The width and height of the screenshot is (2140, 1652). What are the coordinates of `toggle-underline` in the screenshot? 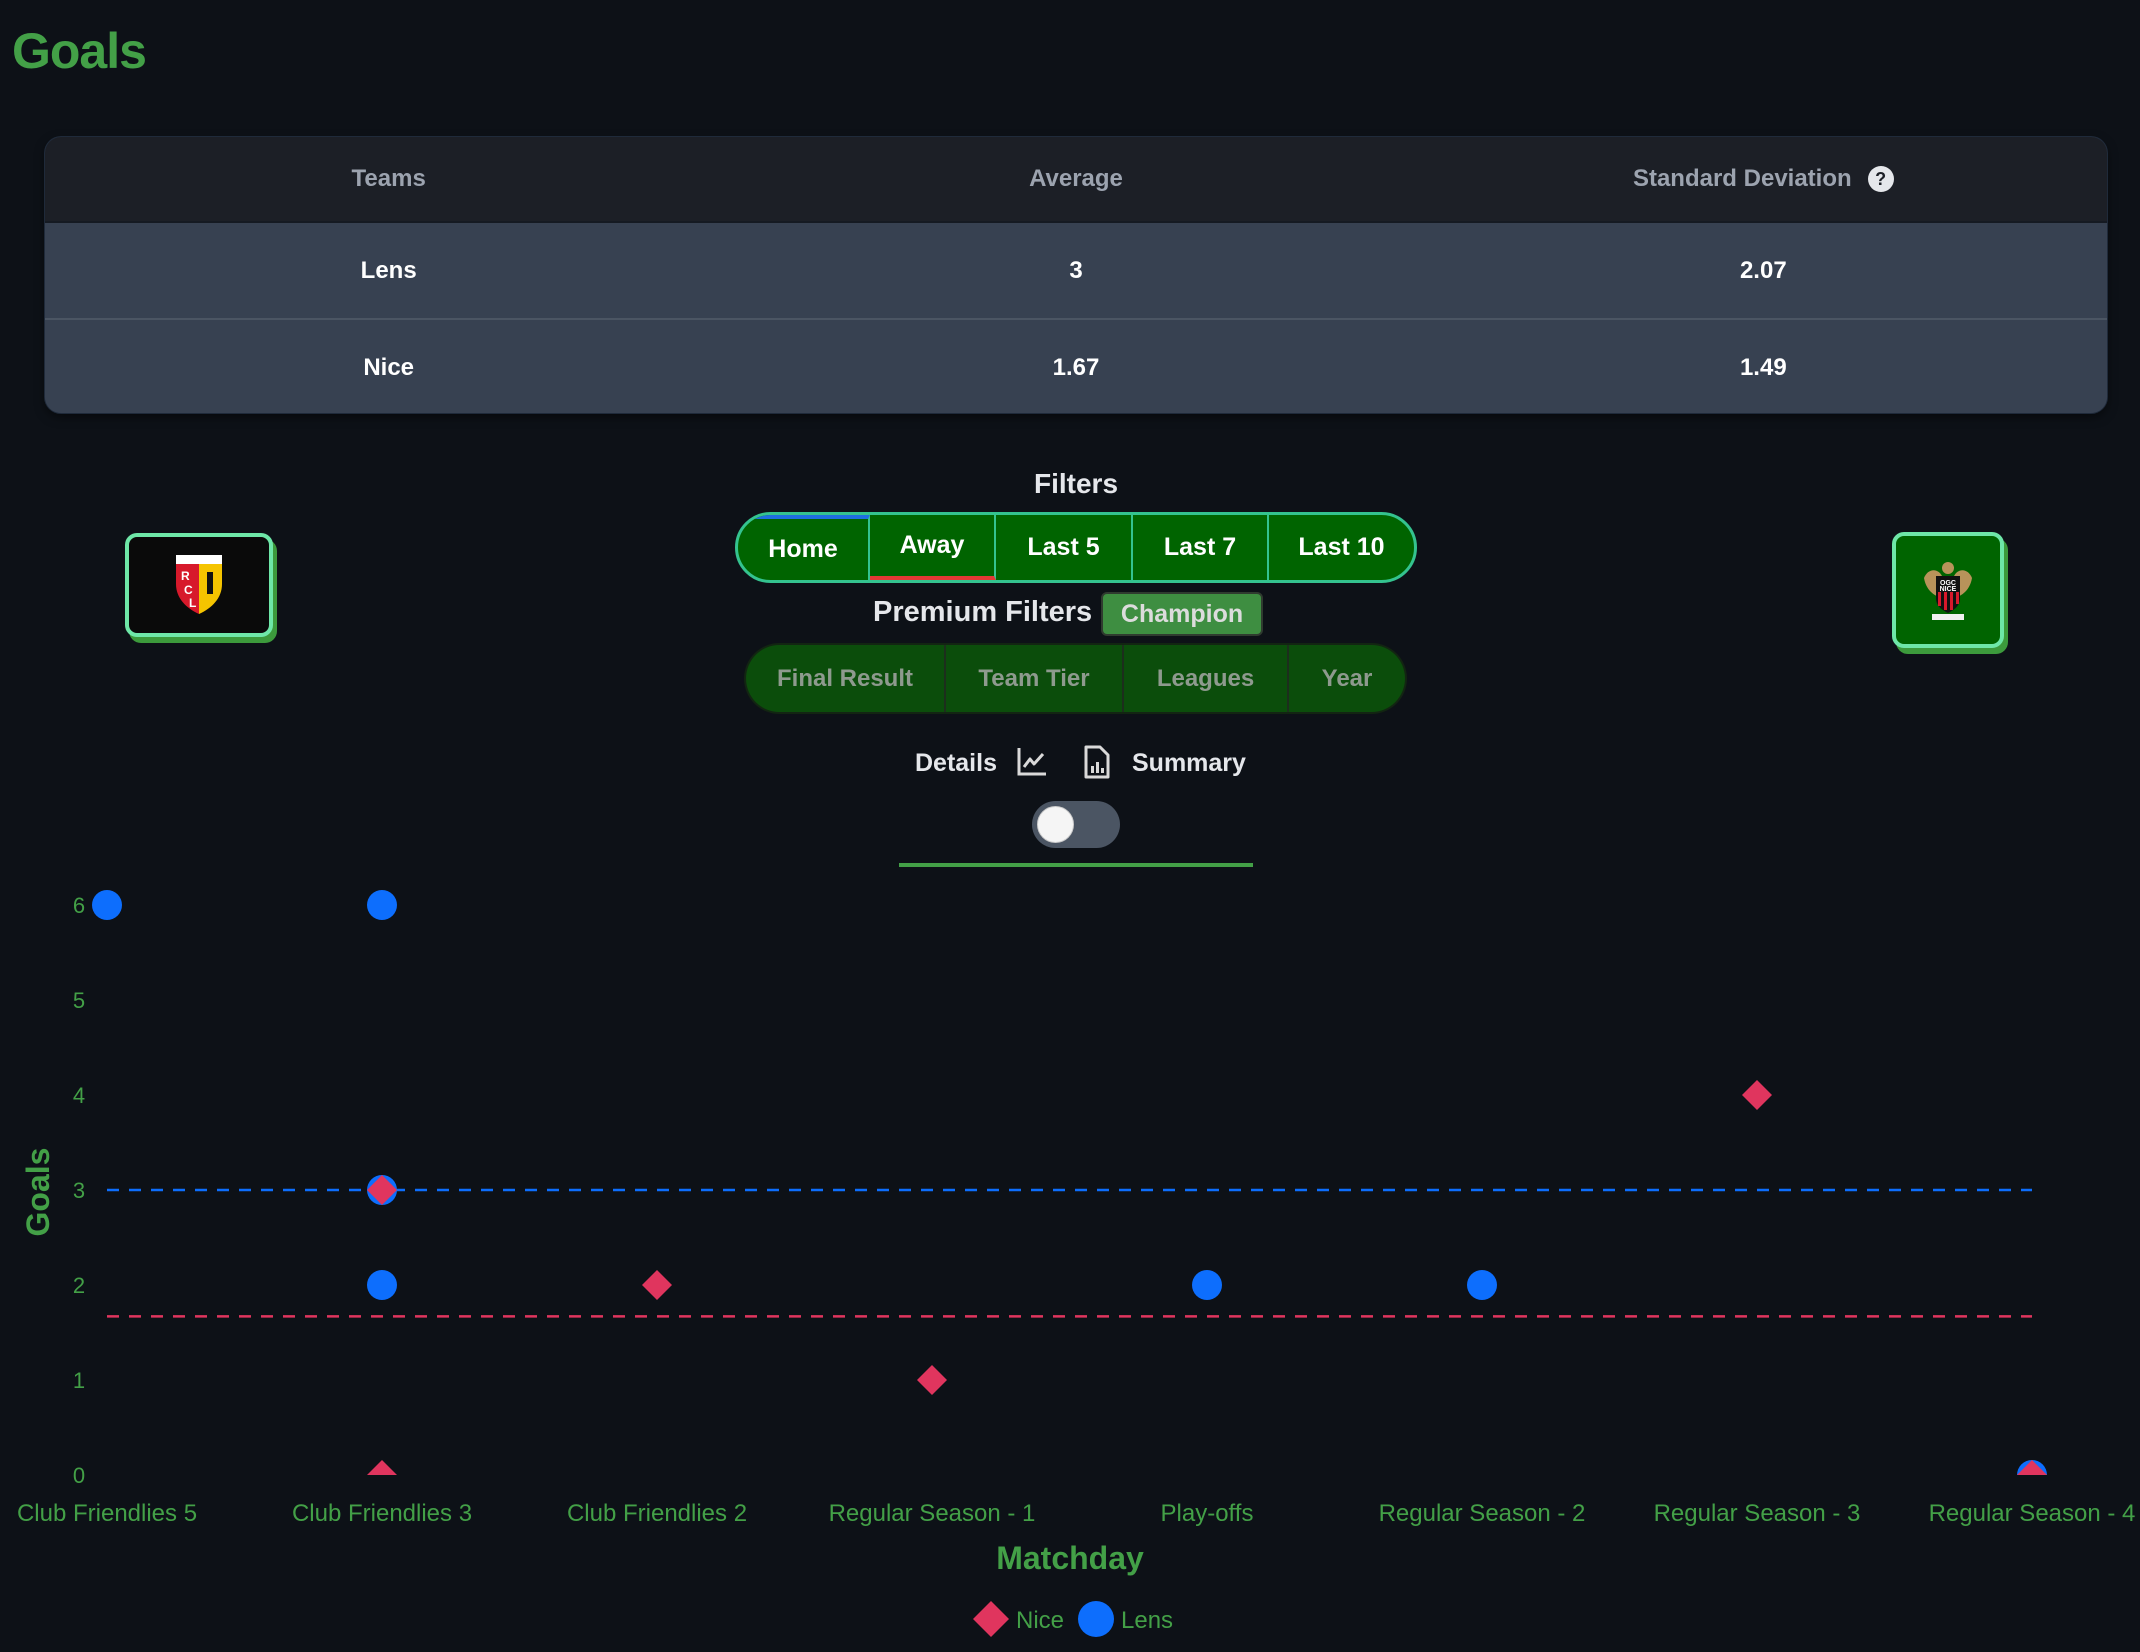 It's located at (1076, 865).